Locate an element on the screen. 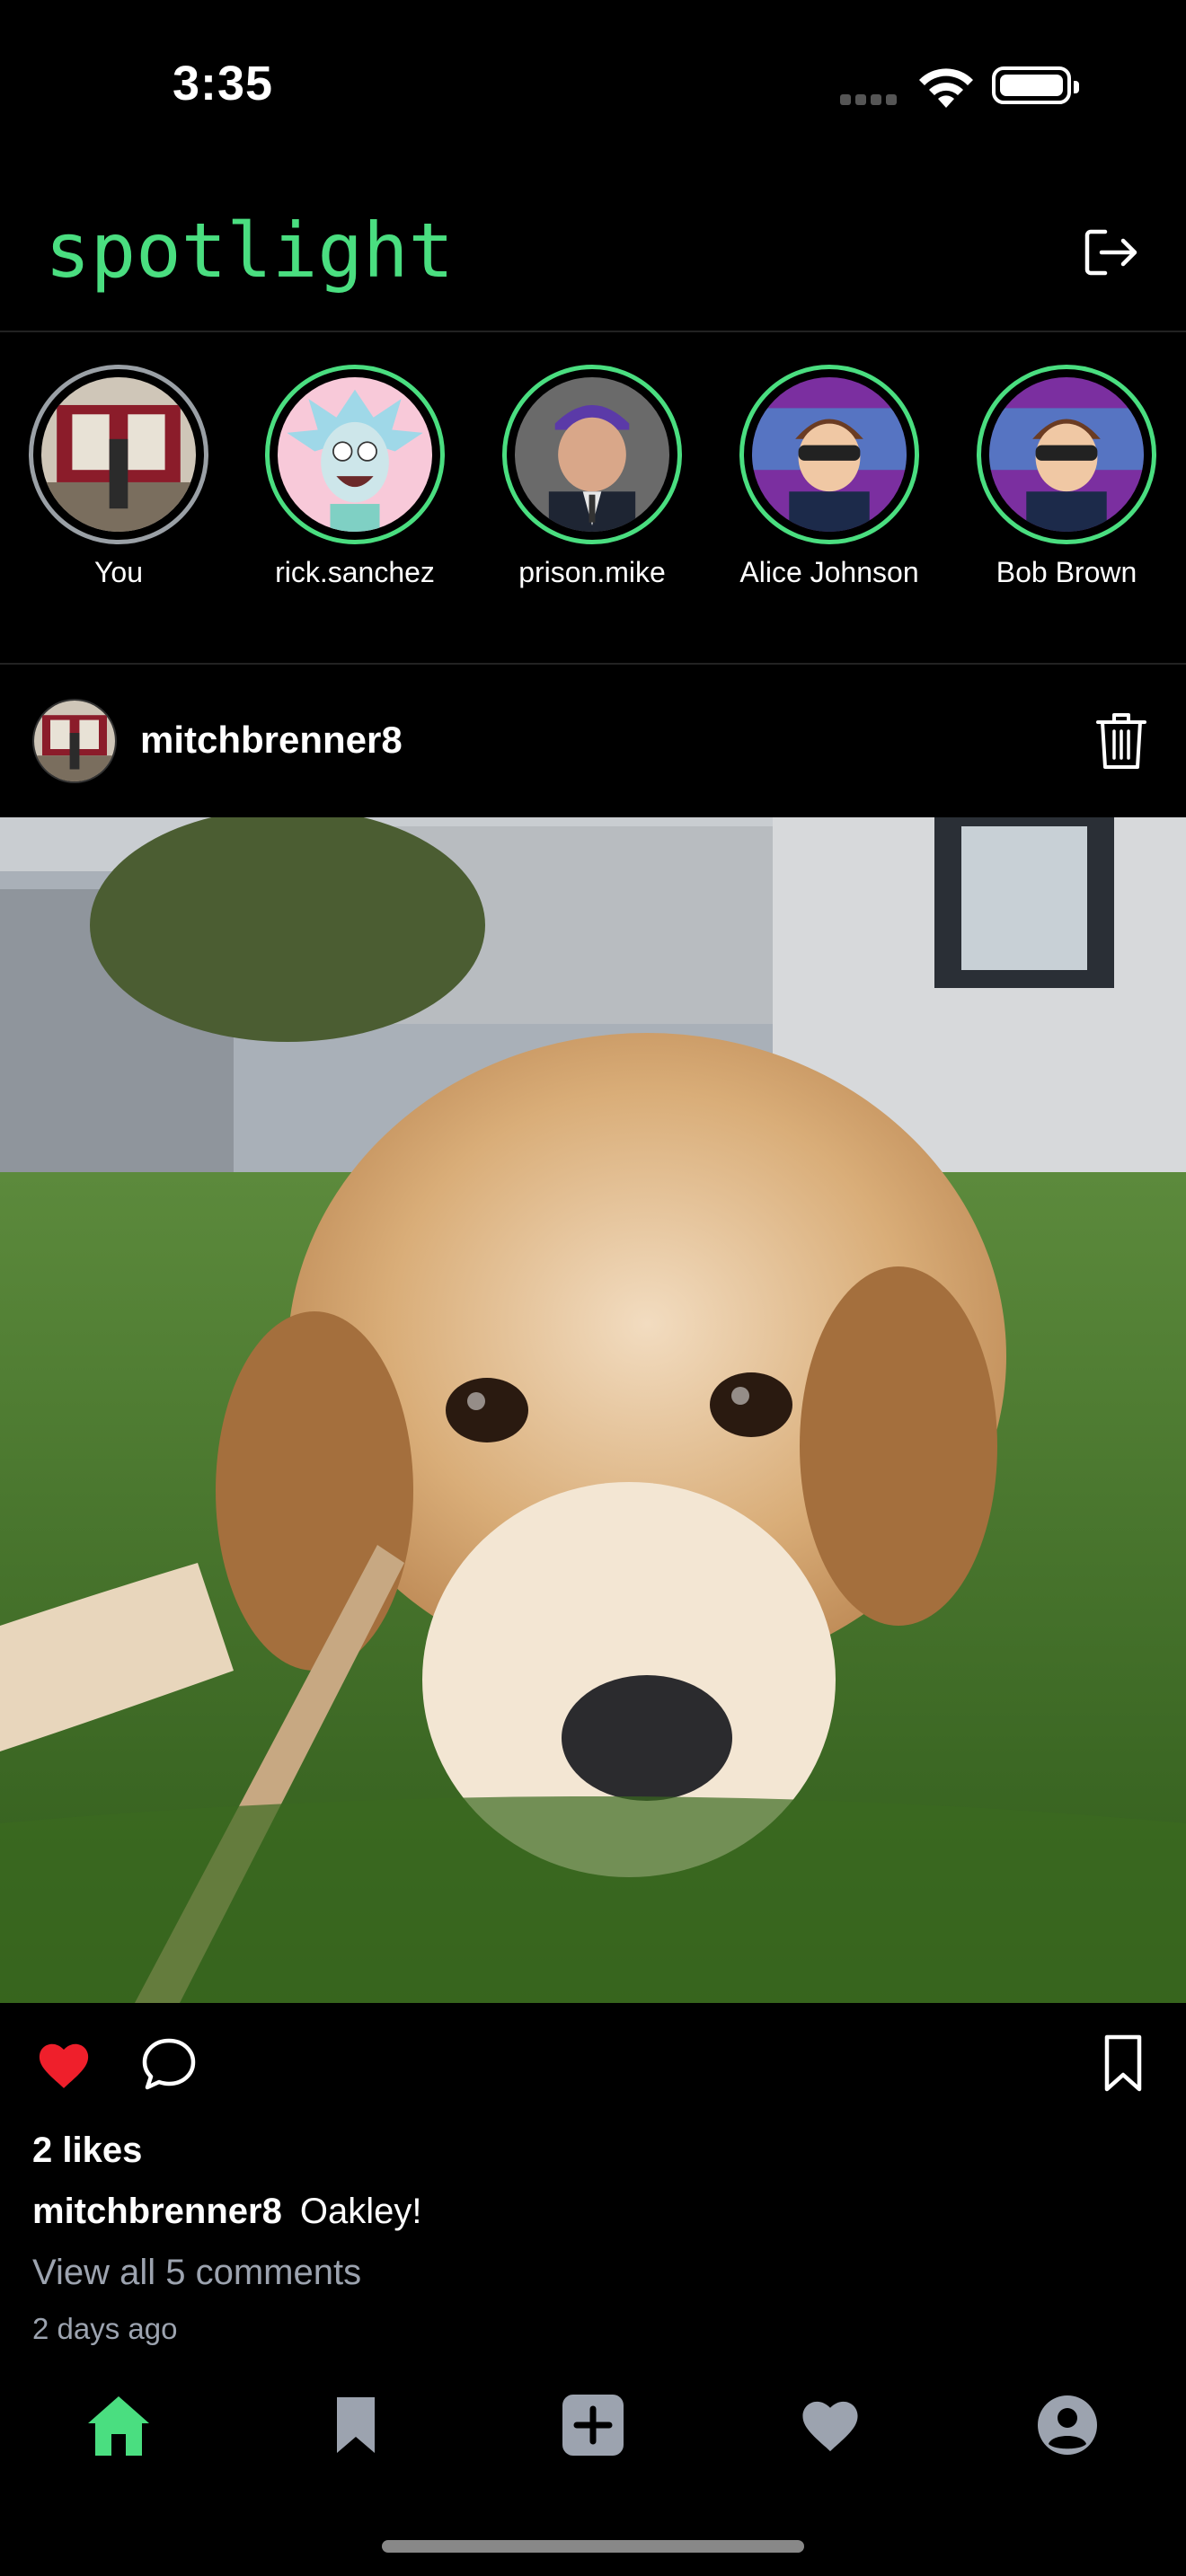  status-bar: 3:35 is located at coordinates (593, 85).